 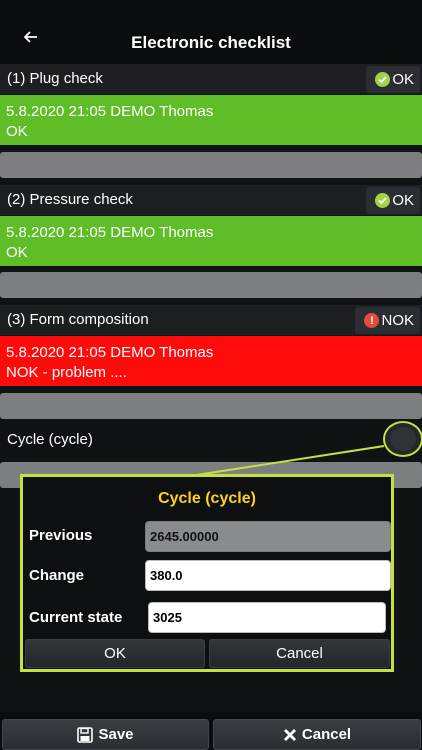 I want to click on current-state-label: Current state, so click(x=76, y=617).